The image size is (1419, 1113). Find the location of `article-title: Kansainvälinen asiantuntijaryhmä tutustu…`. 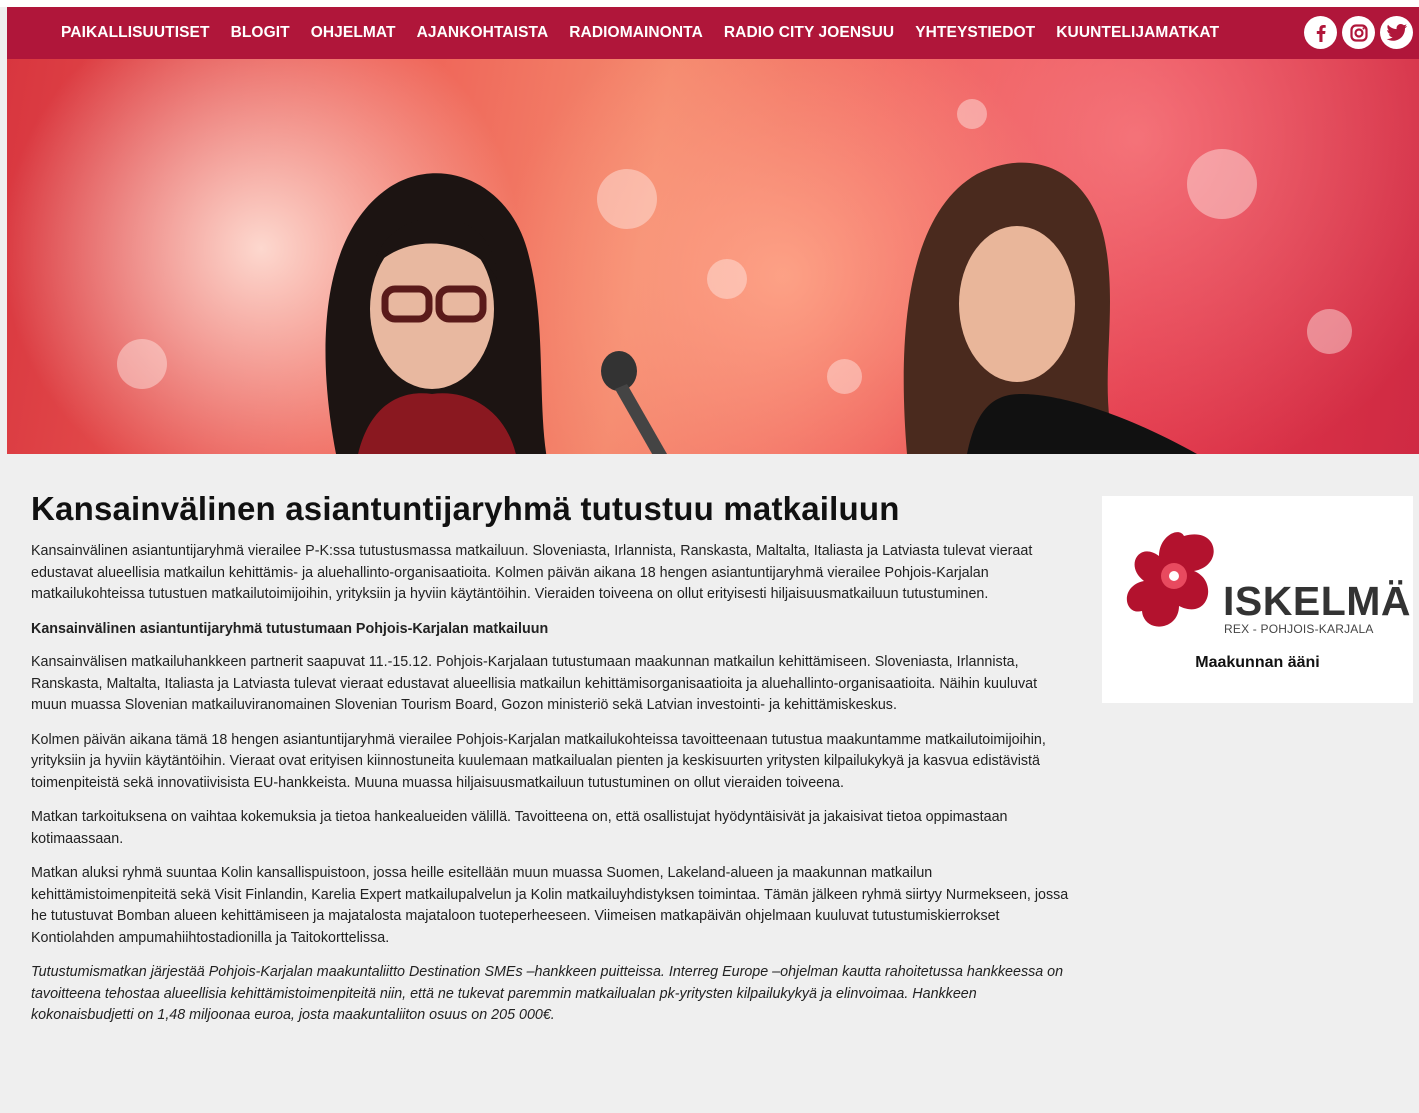

article-title: Kansainvälinen asiantuntijaryhmä tutustu… is located at coordinates (465, 508).